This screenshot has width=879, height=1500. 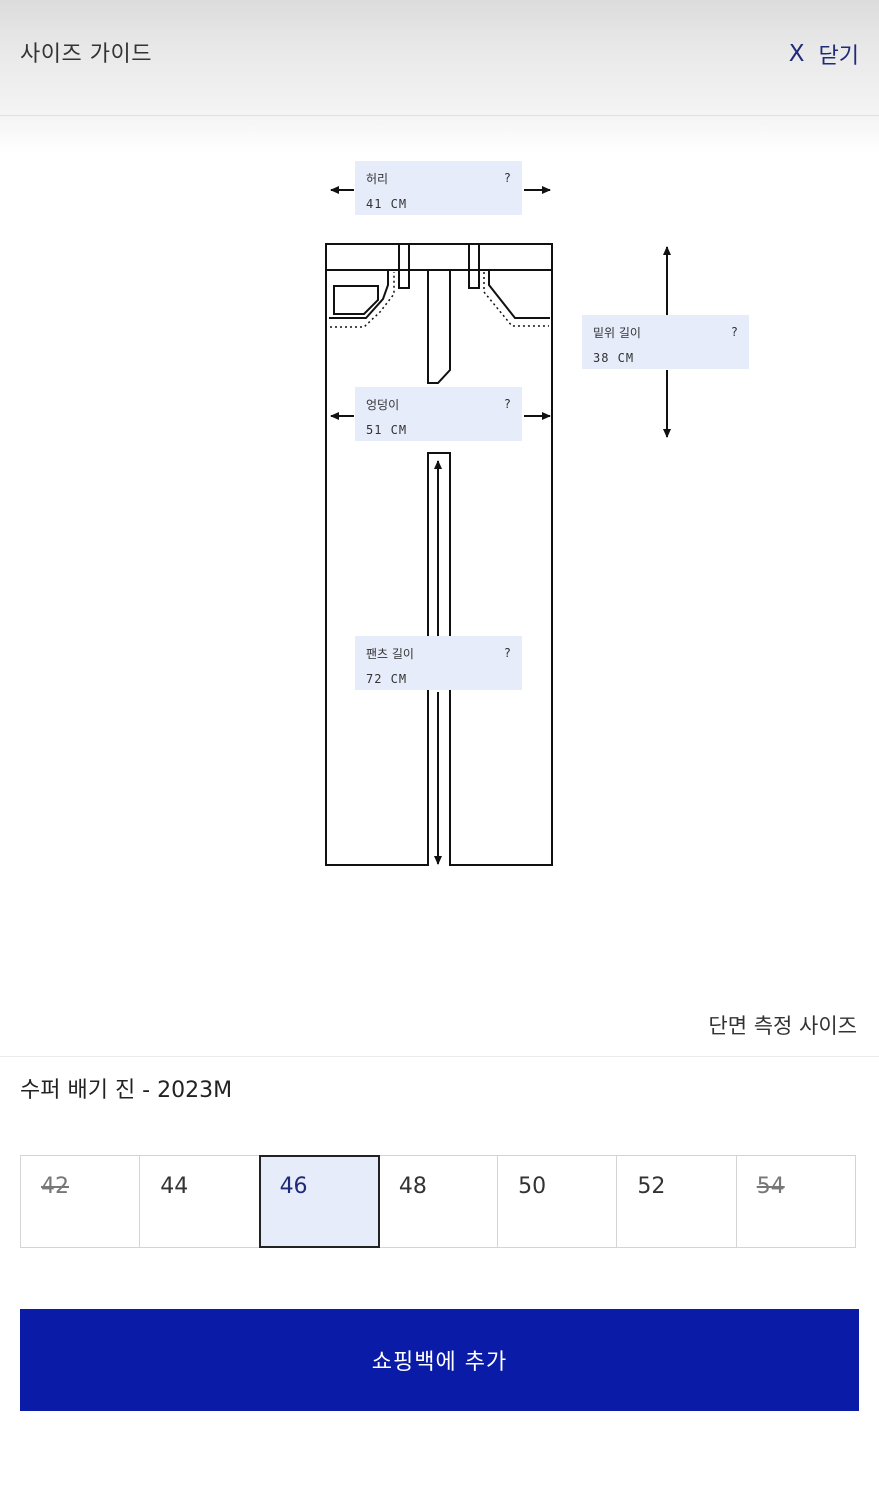 What do you see at coordinates (81, 1201) in the screenshot?
I see `size-option: 42` at bounding box center [81, 1201].